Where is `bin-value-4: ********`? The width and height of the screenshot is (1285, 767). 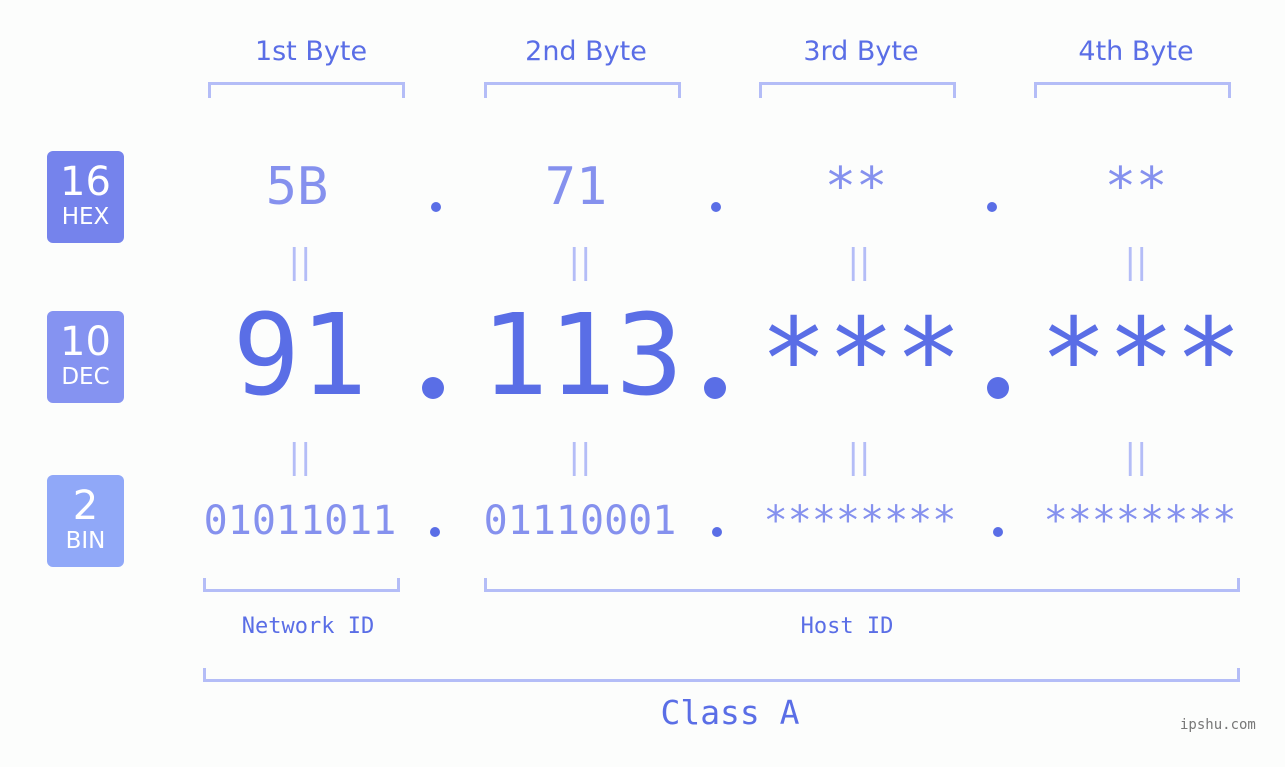 bin-value-4: ******** is located at coordinates (1140, 521).